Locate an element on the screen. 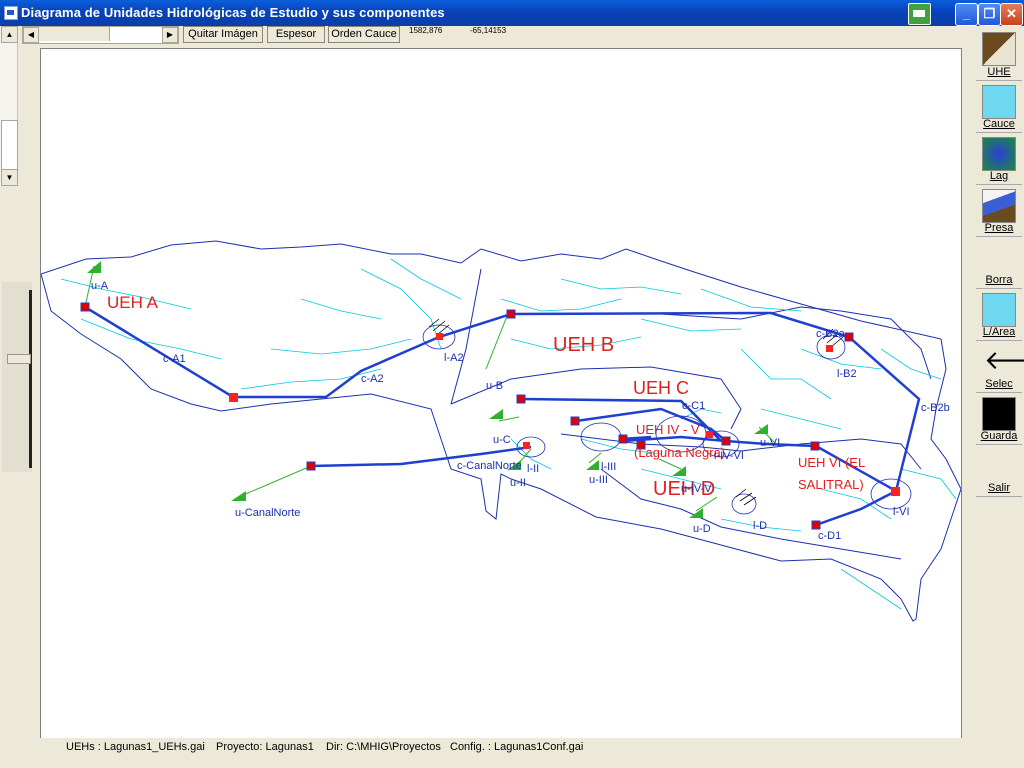 The height and width of the screenshot is (768, 1024). tool-guarda: Guarda is located at coordinates (999, 418).